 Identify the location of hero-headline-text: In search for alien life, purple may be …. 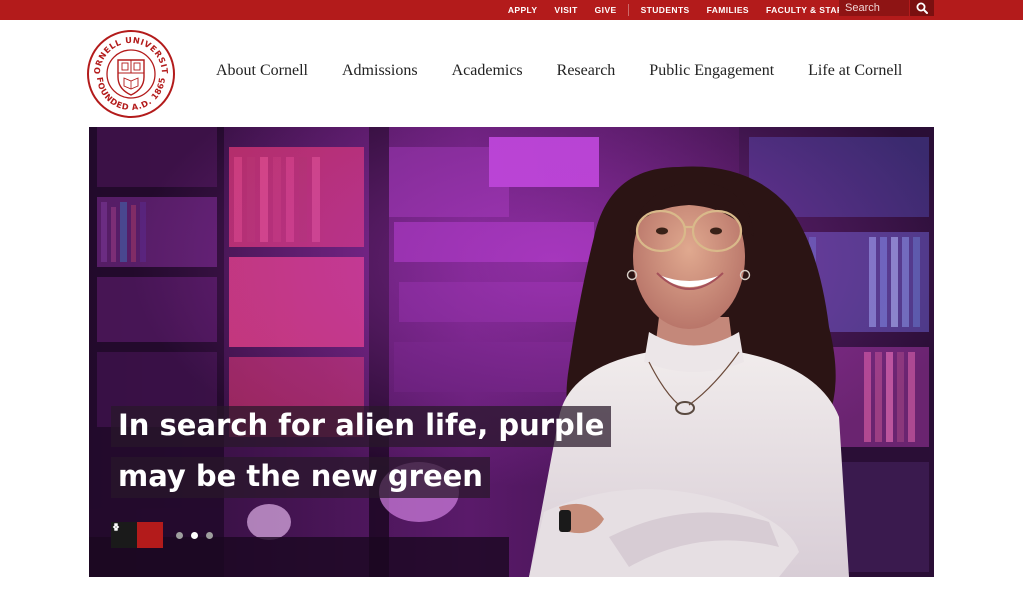
(361, 452).